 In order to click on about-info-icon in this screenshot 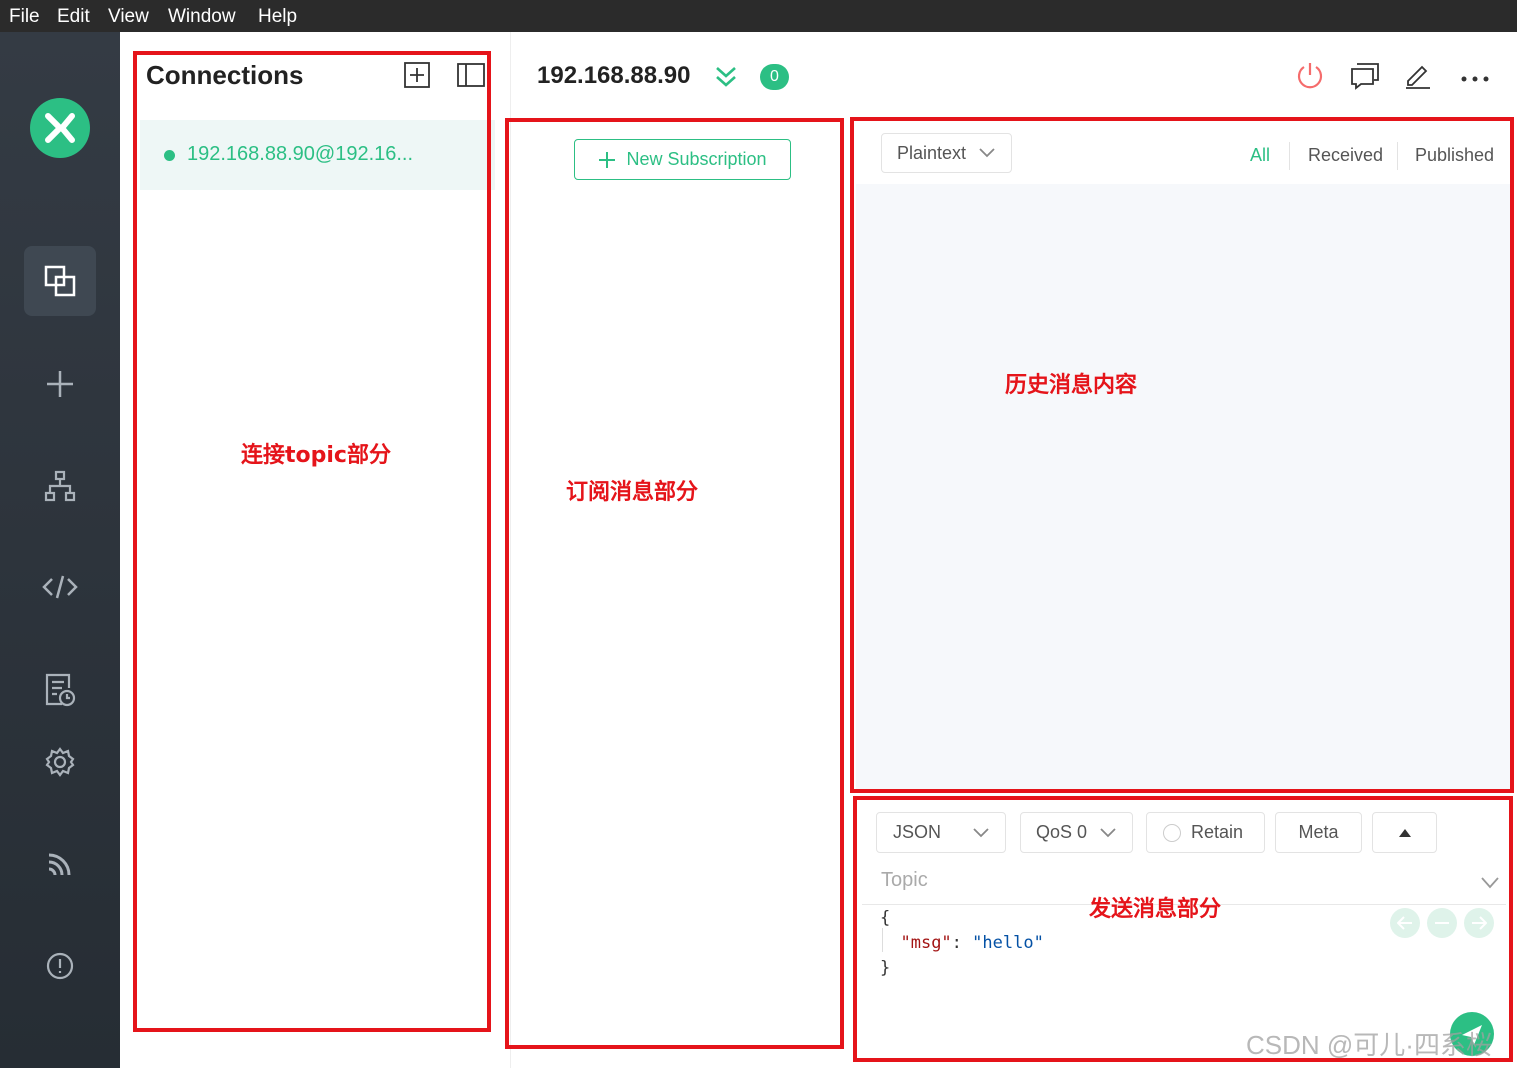, I will do `click(60, 966)`.